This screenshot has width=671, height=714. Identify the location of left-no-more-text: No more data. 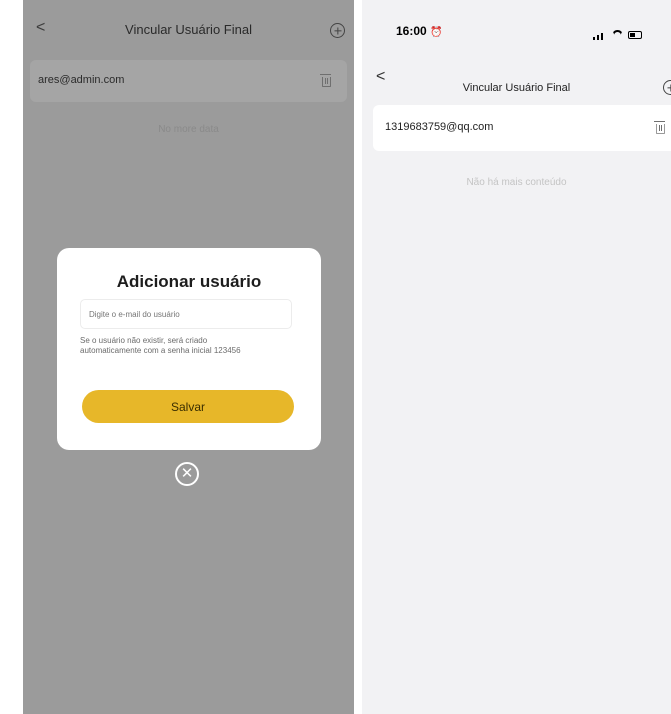
(188, 129).